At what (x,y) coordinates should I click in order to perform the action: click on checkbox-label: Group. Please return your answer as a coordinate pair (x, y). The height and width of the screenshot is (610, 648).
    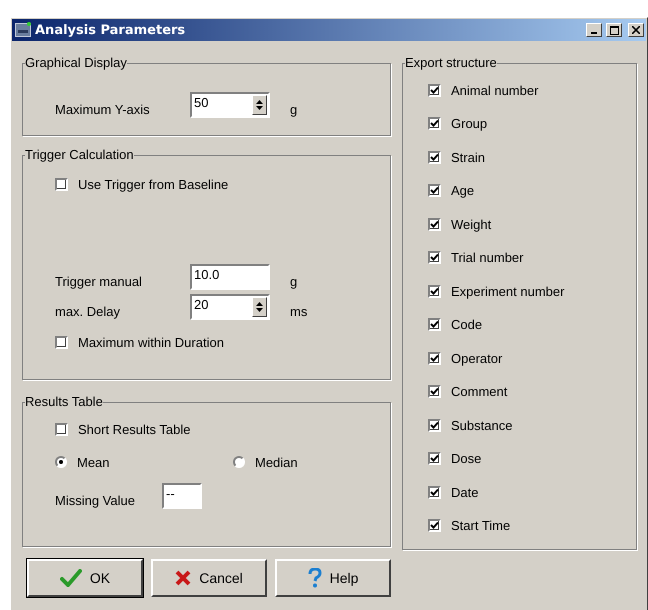
    Looking at the image, I should click on (469, 123).